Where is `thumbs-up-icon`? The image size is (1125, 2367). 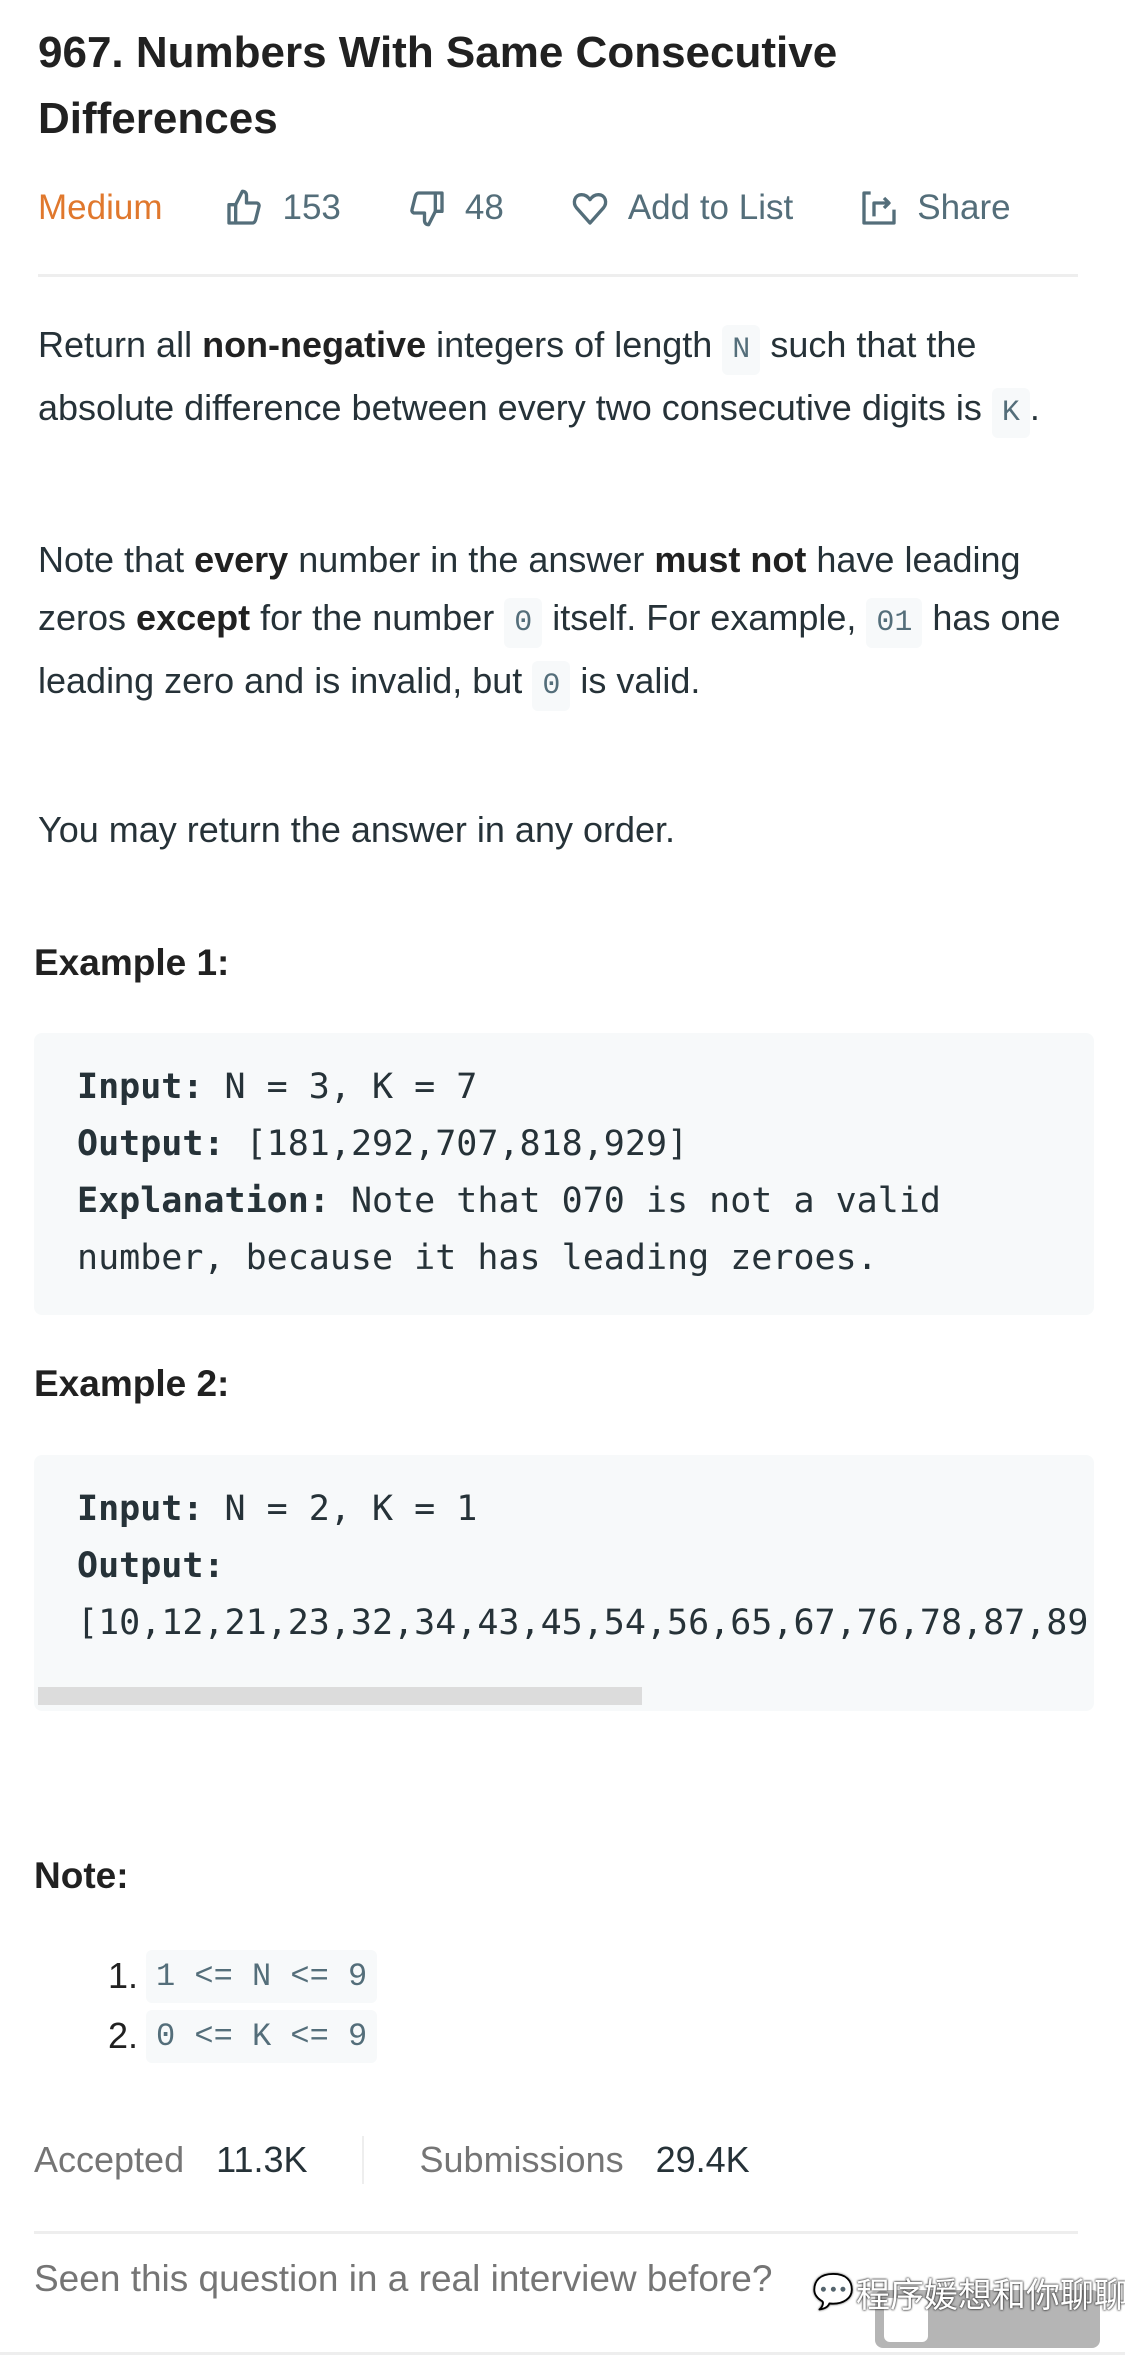
thumbs-up-icon is located at coordinates (244, 207).